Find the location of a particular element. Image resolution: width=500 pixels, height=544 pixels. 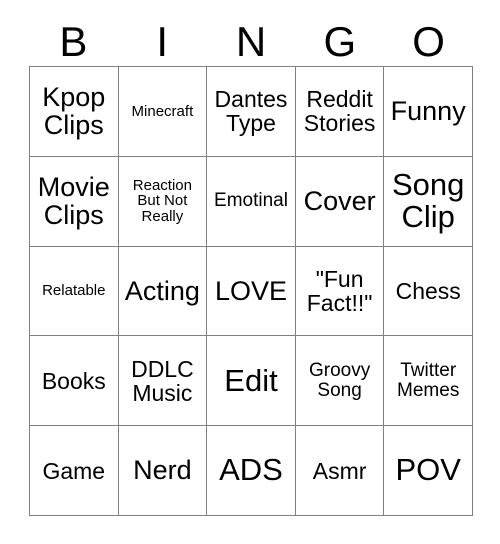

bingo-cell: Song Clip is located at coordinates (428, 201).